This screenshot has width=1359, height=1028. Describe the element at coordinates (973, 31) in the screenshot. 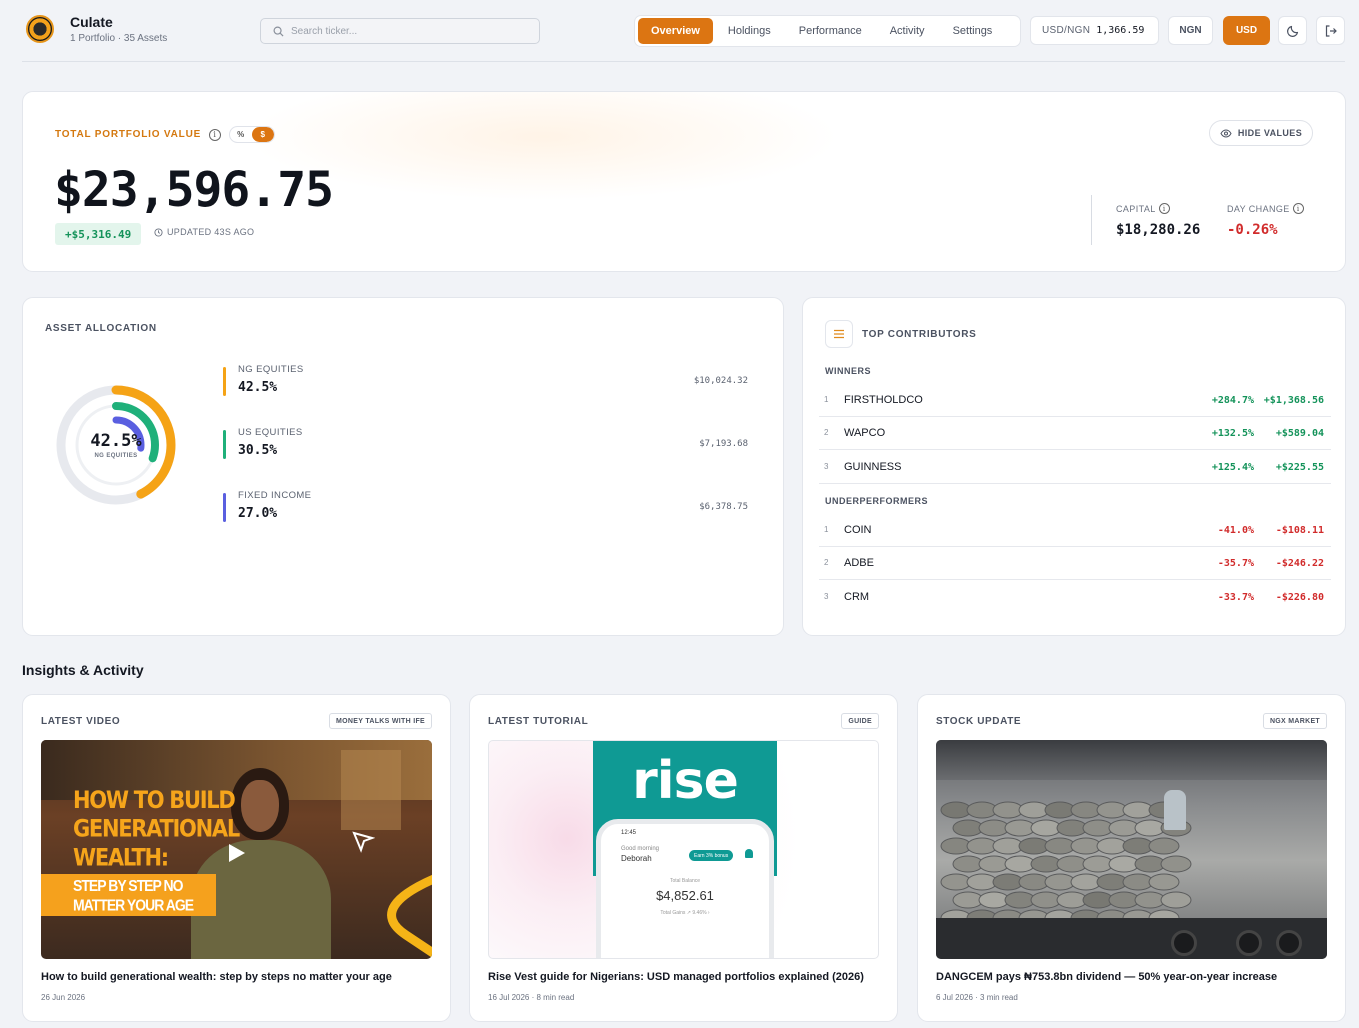

I see `tab-settings: Settings` at that location.